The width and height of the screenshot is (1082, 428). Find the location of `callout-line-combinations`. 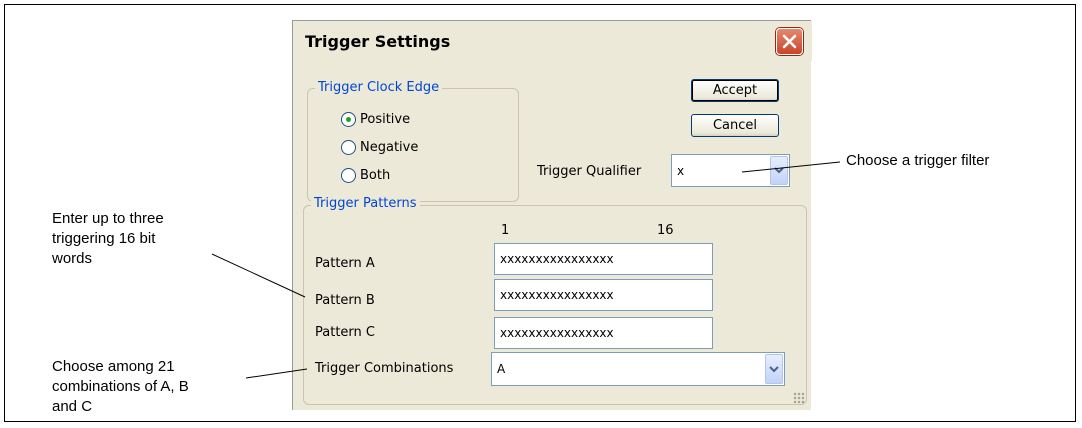

callout-line-combinations is located at coordinates (276, 373).